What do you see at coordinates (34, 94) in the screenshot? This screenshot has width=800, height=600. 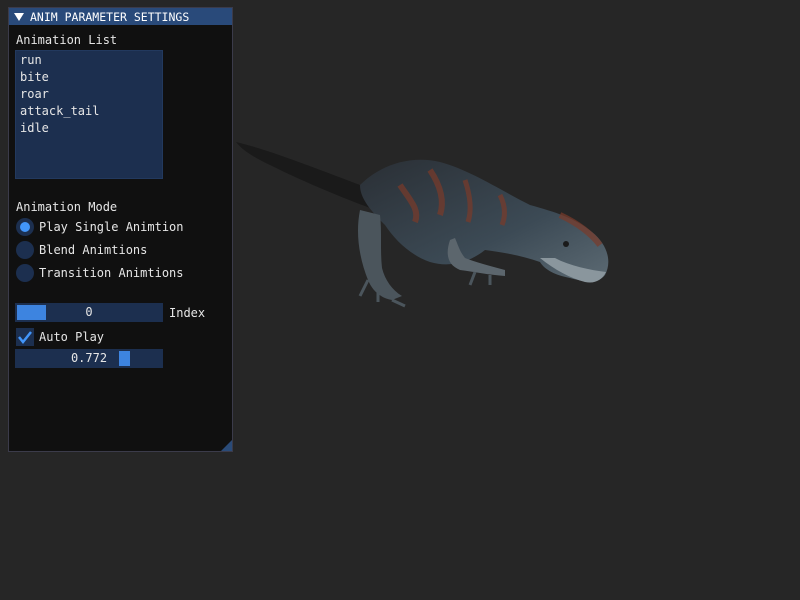 I see `list-item-roar: roar` at bounding box center [34, 94].